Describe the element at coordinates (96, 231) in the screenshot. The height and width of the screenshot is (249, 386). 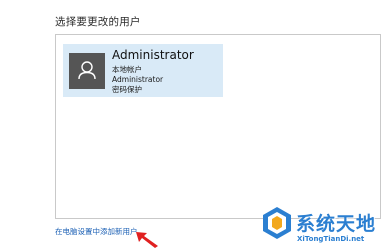
I see `add-user-link: 在电脑设置中添加新用户` at that location.